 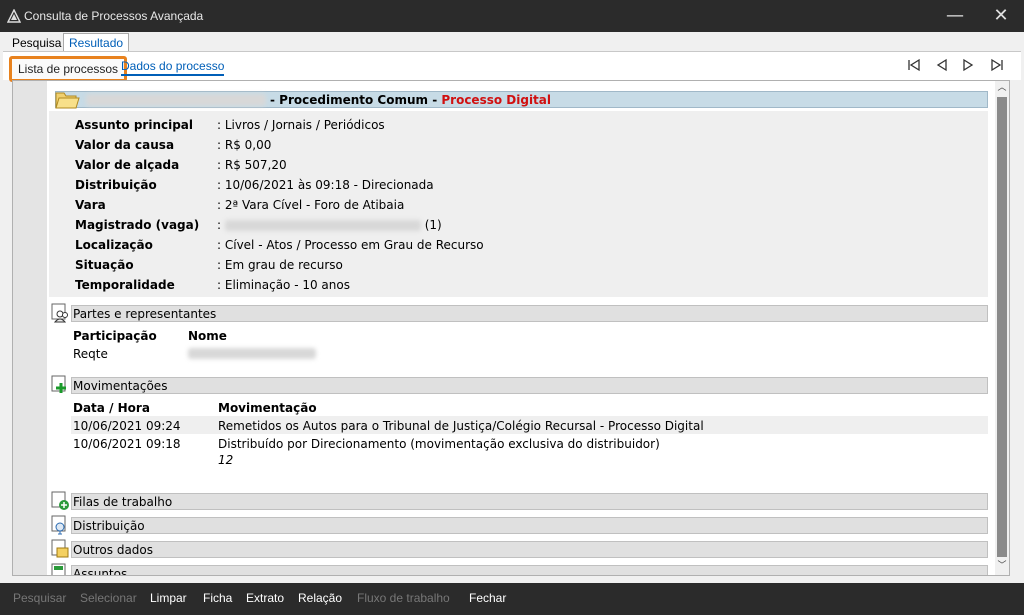 What do you see at coordinates (529, 549) in the screenshot?
I see `section-outros-dados: Outros dados` at bounding box center [529, 549].